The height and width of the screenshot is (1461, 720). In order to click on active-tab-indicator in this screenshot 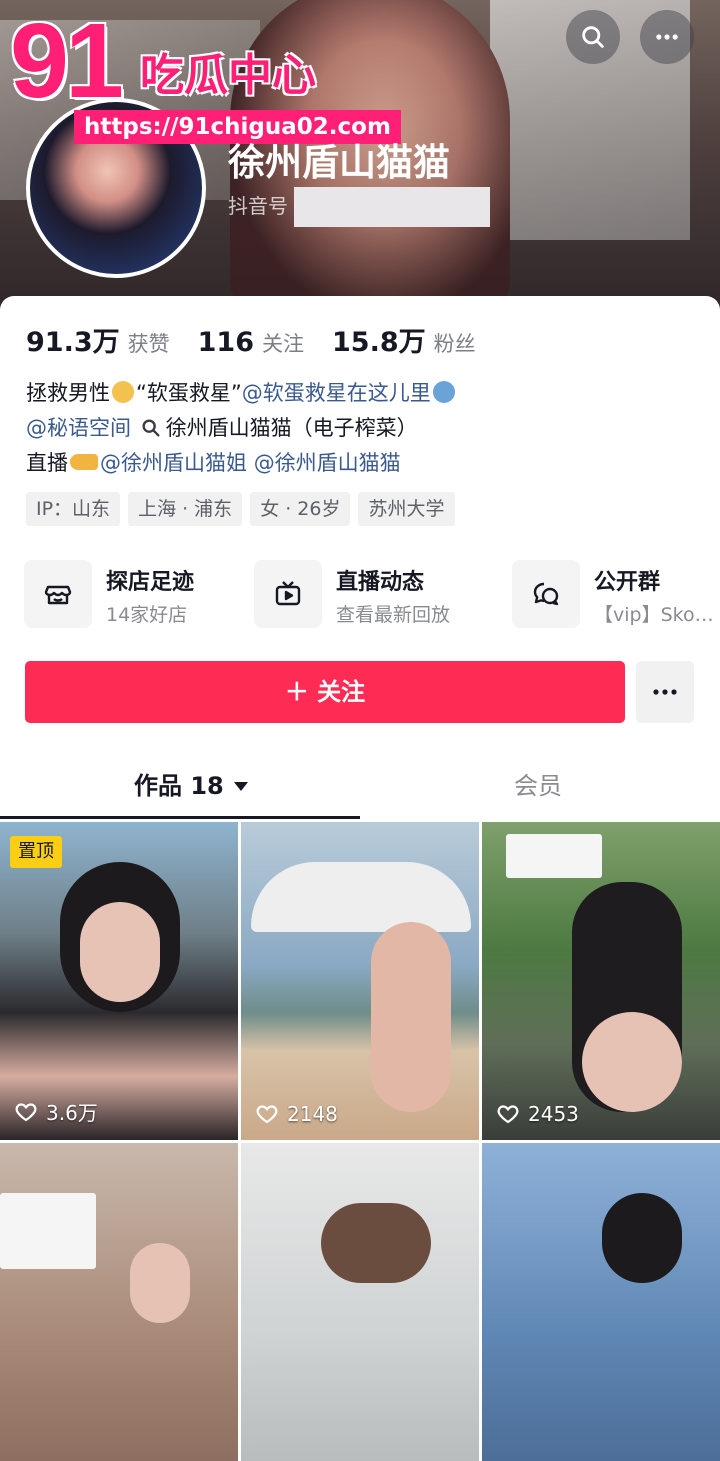, I will do `click(180, 817)`.